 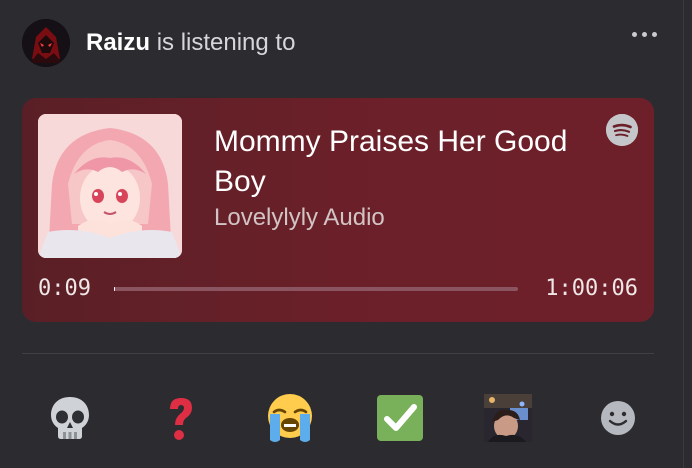 I want to click on elapsed-time: 0:09, so click(x=64, y=288).